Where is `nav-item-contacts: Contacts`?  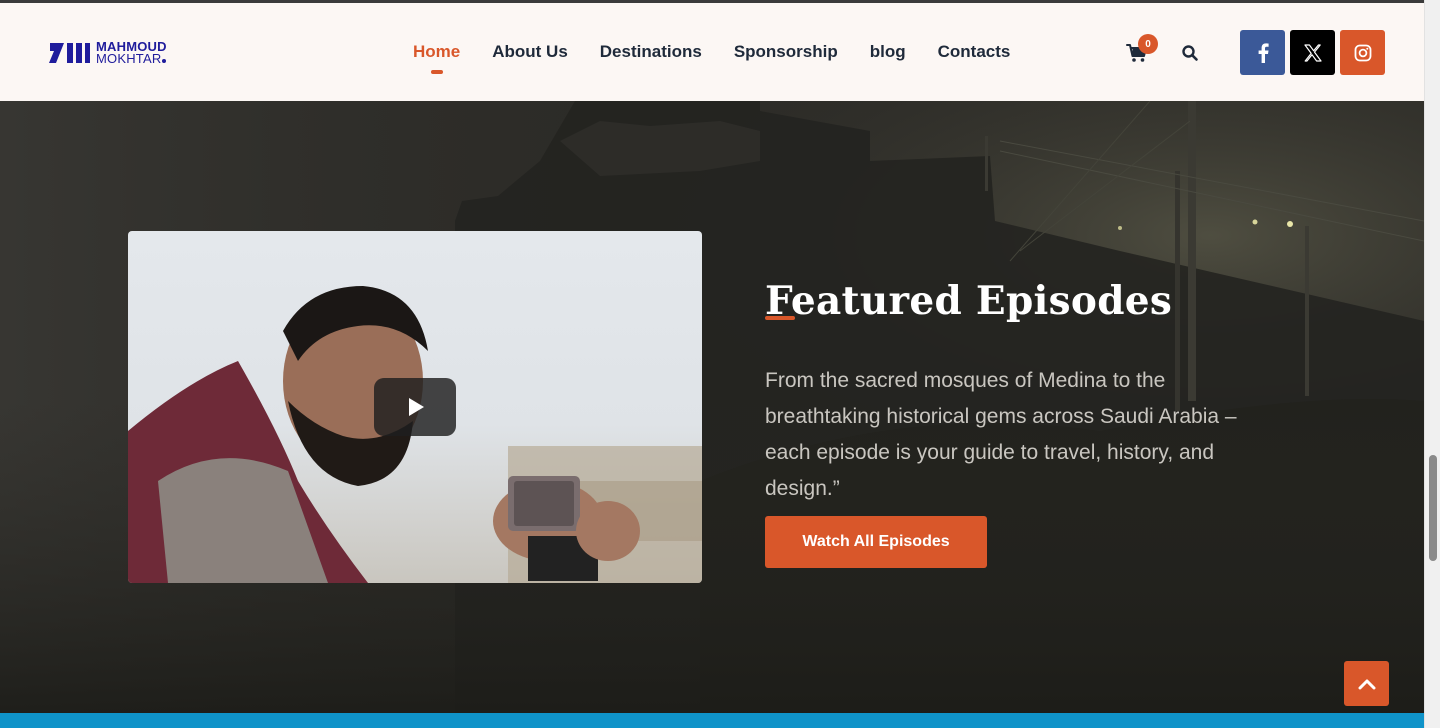 nav-item-contacts: Contacts is located at coordinates (974, 52).